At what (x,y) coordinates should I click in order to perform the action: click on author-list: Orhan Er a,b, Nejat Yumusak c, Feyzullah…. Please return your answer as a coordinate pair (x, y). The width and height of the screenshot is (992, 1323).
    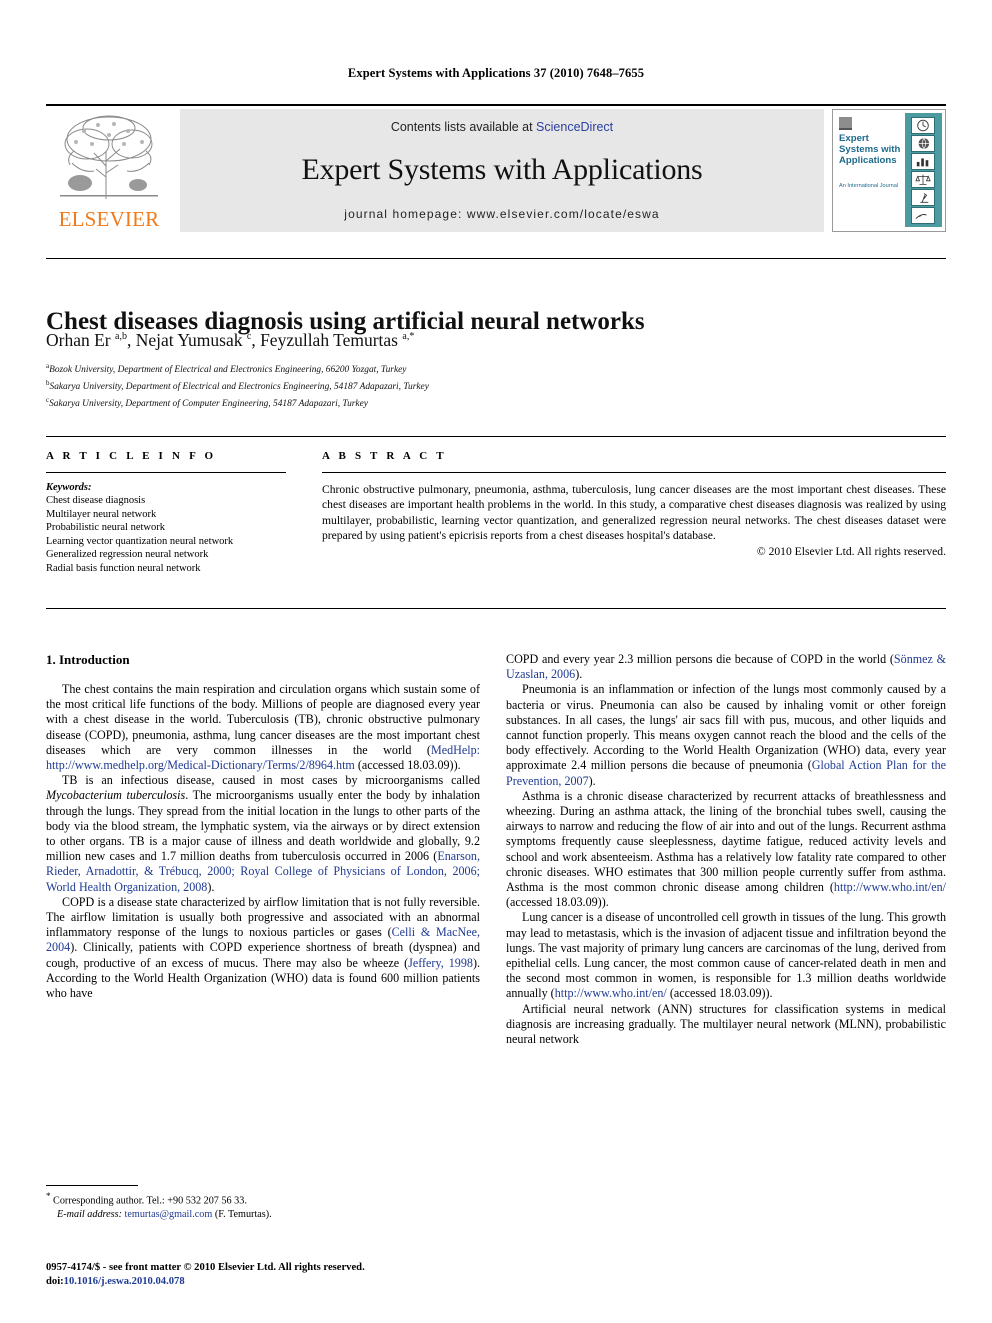
    Looking at the image, I should click on (230, 340).